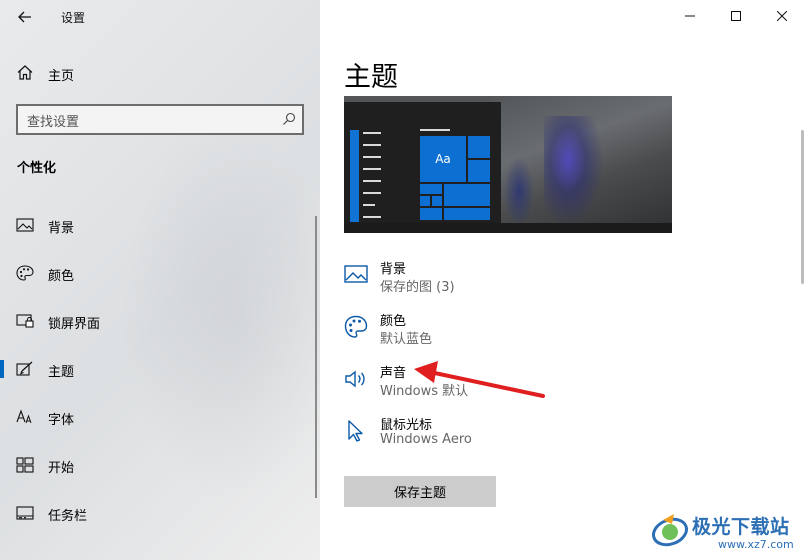 This screenshot has height=560, width=805. Describe the element at coordinates (406, 339) in the screenshot. I see `setting-value: 默认蓝色` at that location.